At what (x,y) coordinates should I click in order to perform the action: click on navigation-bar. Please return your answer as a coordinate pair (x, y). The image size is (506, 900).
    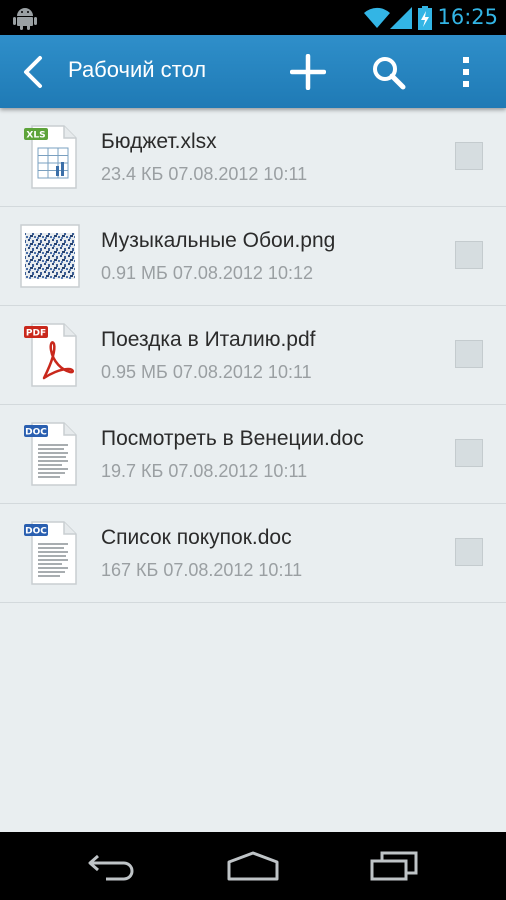
    Looking at the image, I should click on (253, 866).